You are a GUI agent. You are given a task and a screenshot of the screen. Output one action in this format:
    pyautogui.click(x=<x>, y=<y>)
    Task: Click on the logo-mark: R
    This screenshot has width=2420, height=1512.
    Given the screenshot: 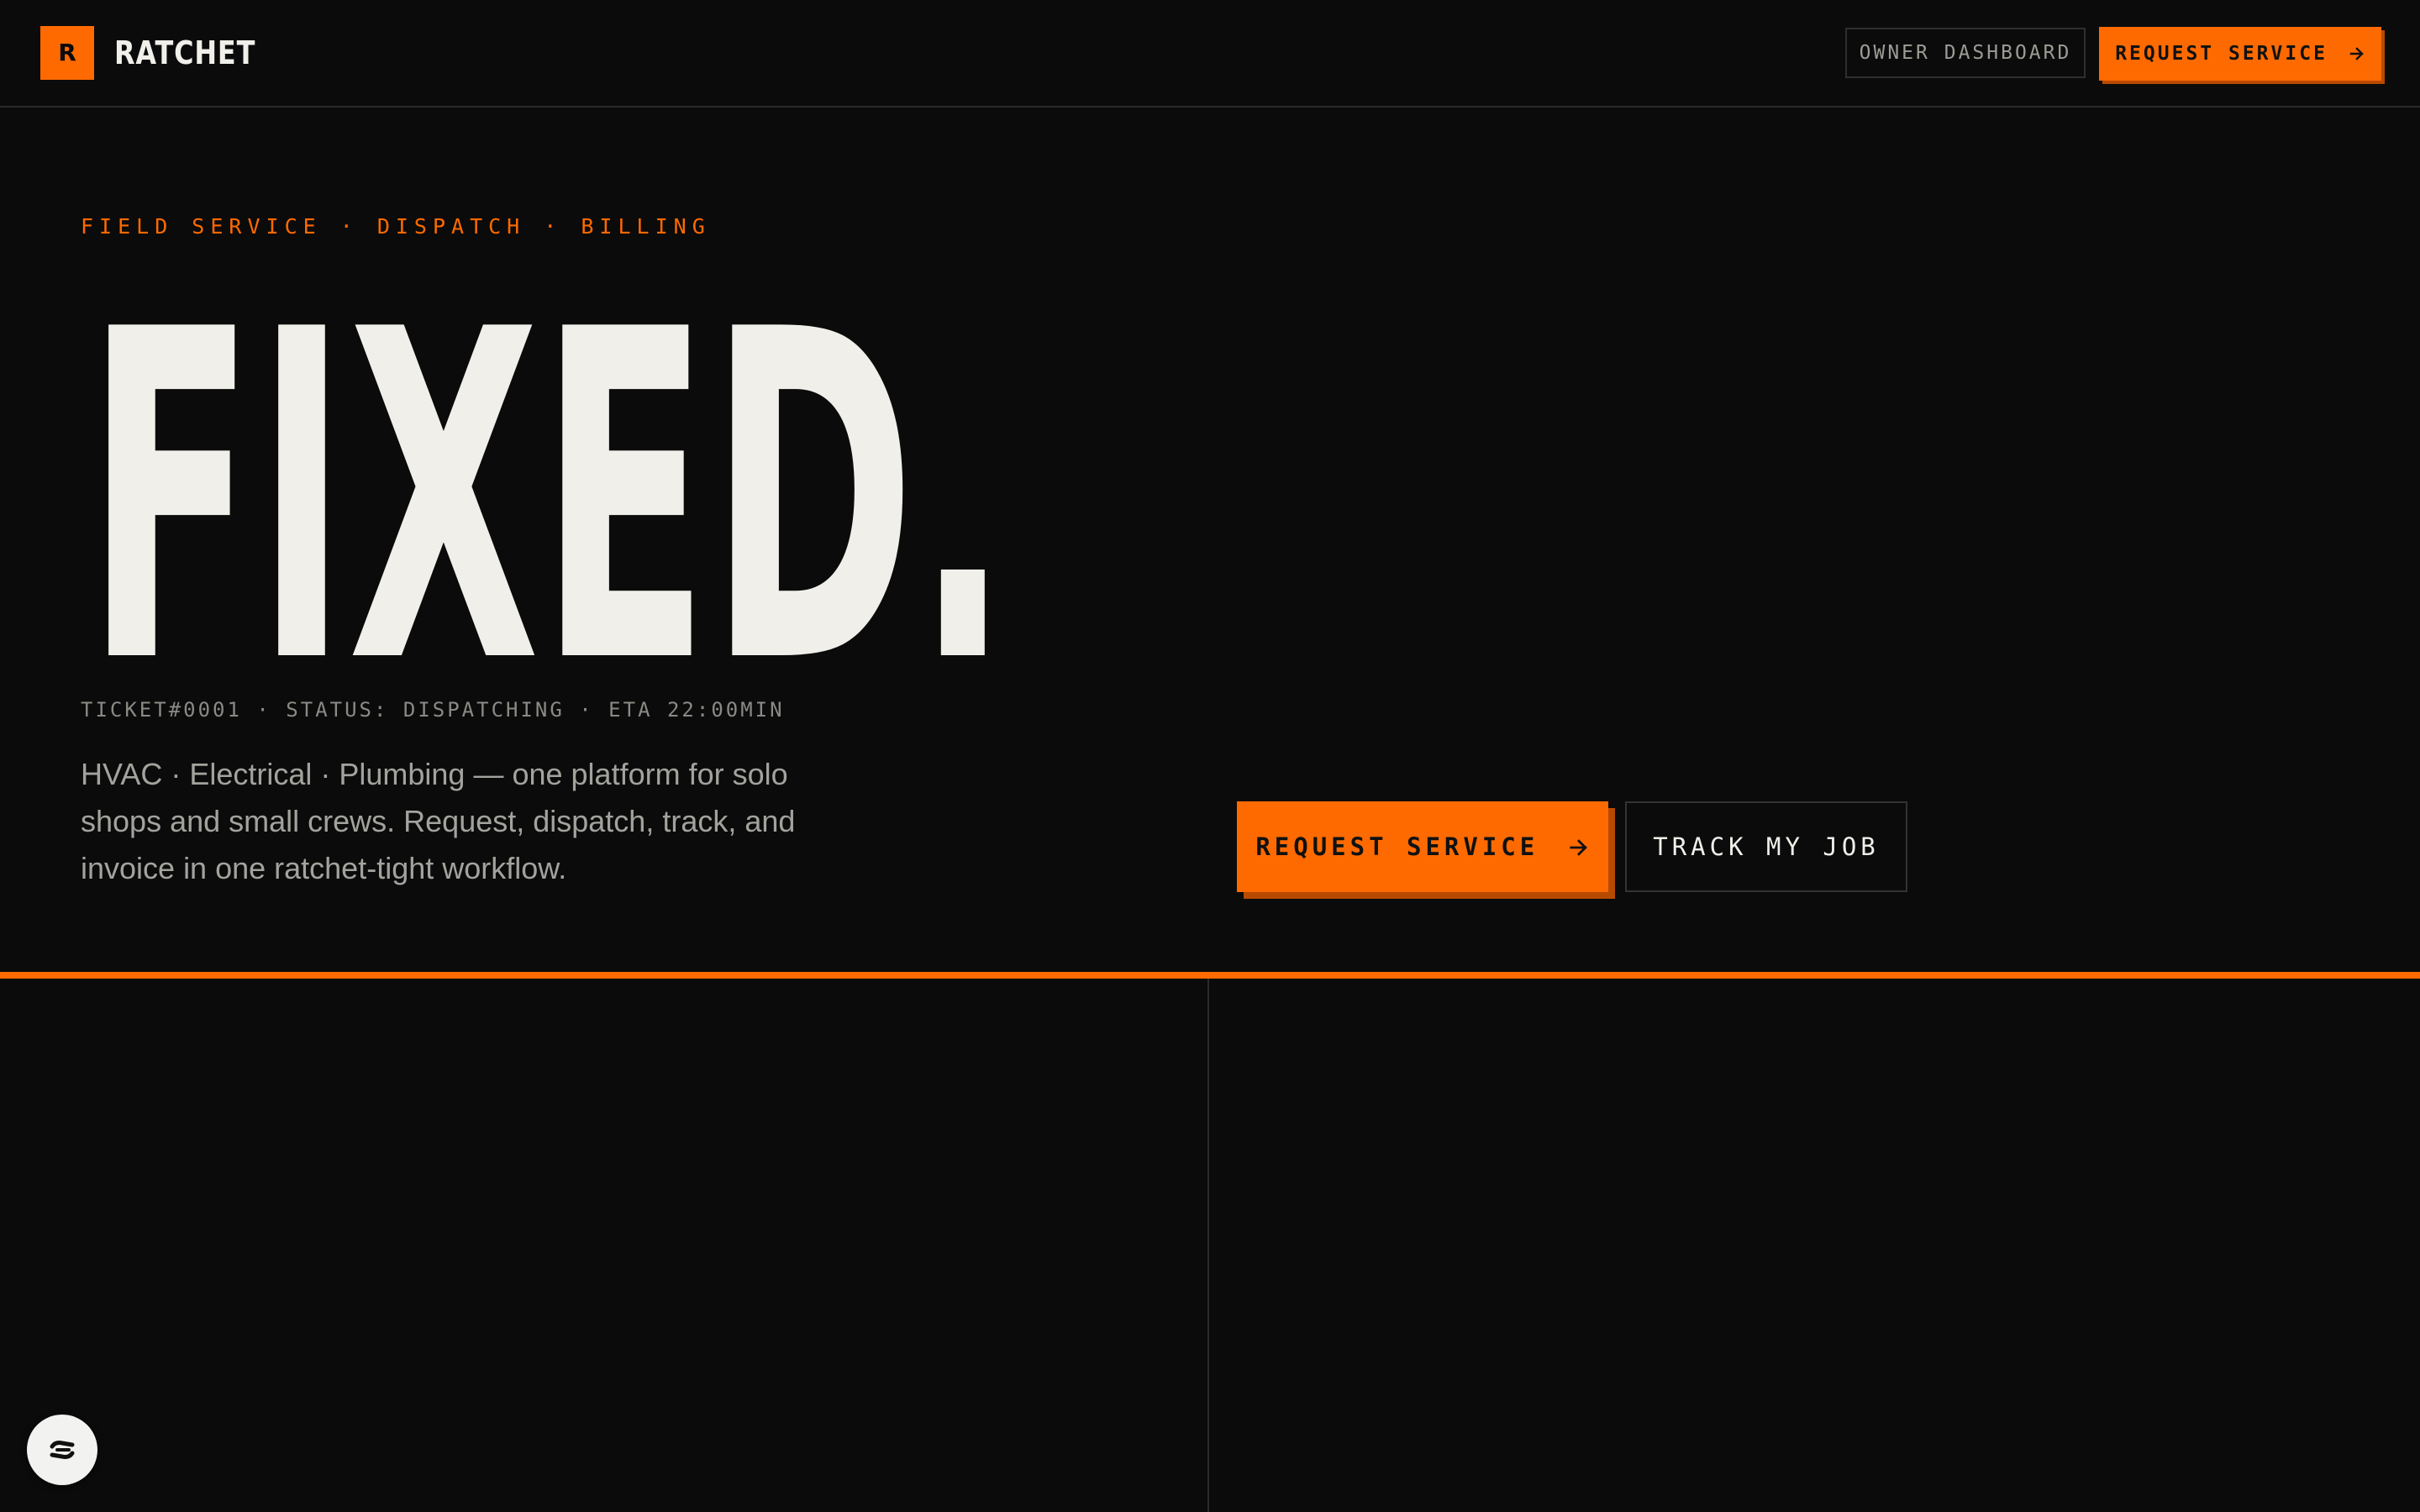 What is the action you would take?
    pyautogui.click(x=67, y=53)
    